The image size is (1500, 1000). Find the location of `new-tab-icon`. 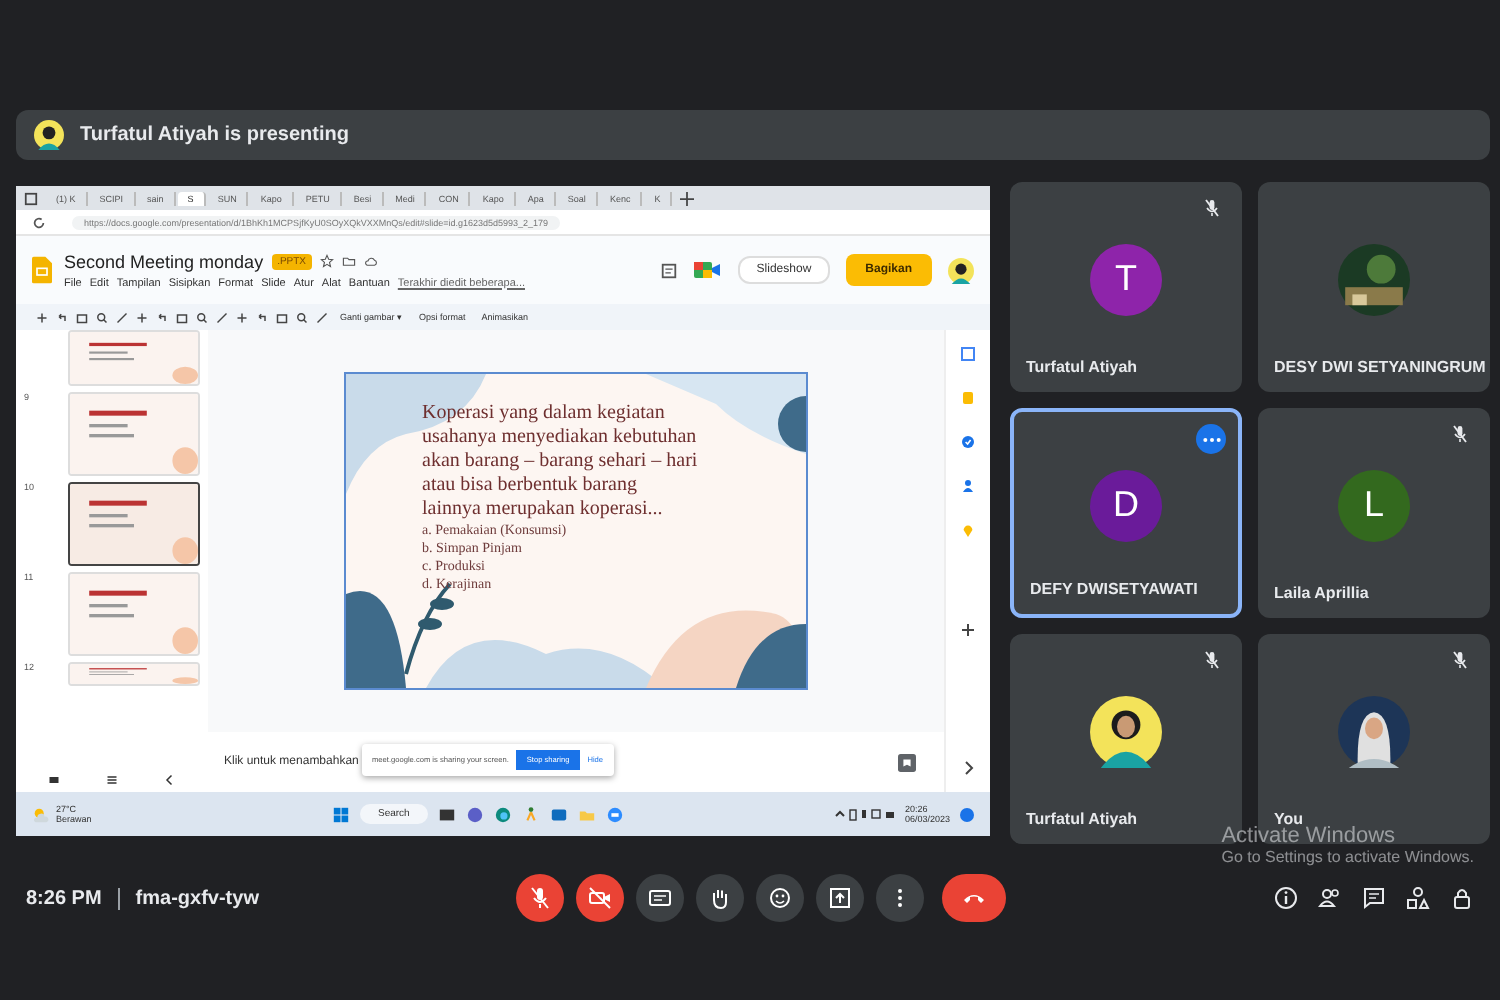

new-tab-icon is located at coordinates (687, 198).